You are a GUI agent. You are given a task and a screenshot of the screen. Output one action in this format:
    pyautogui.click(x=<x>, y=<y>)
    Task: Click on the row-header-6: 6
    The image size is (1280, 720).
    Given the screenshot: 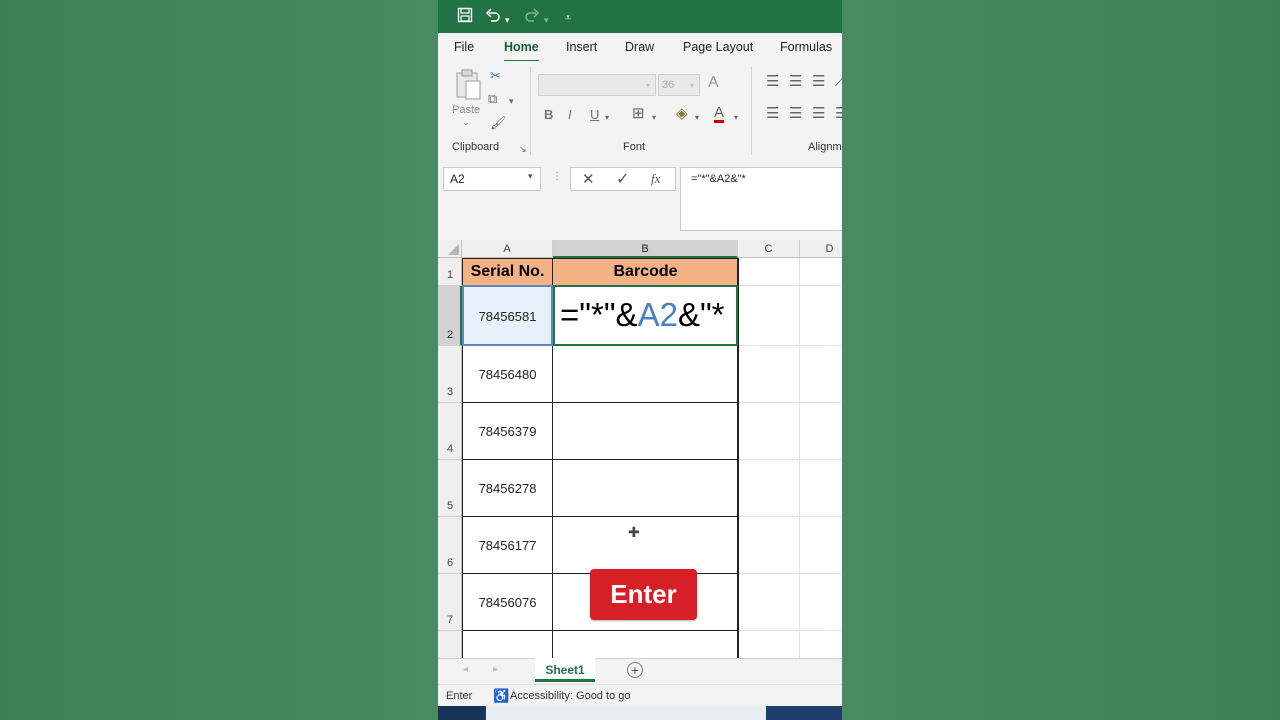 What is the action you would take?
    pyautogui.click(x=450, y=545)
    